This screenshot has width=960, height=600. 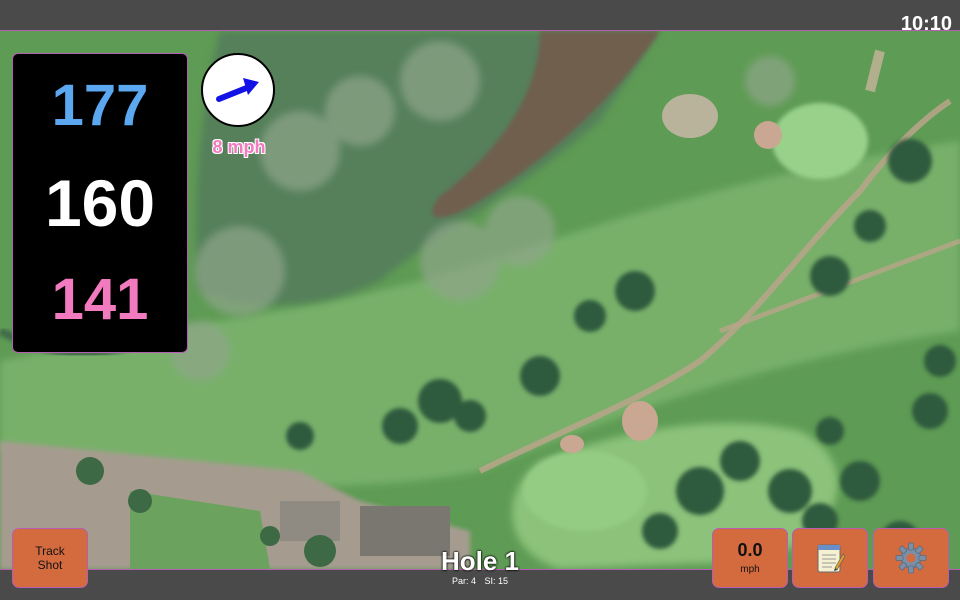 What do you see at coordinates (480, 581) in the screenshot?
I see `hole-info: Par: 4 SI: 15` at bounding box center [480, 581].